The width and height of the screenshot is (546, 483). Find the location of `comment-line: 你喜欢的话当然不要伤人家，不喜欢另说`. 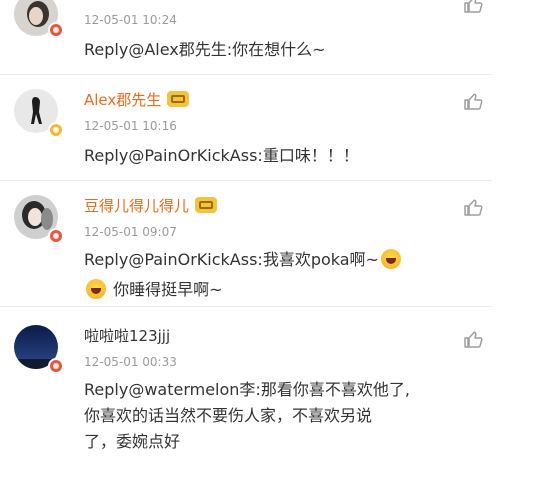

comment-line: 你喜欢的话当然不要伤人家，不喜欢另说 is located at coordinates (228, 415).